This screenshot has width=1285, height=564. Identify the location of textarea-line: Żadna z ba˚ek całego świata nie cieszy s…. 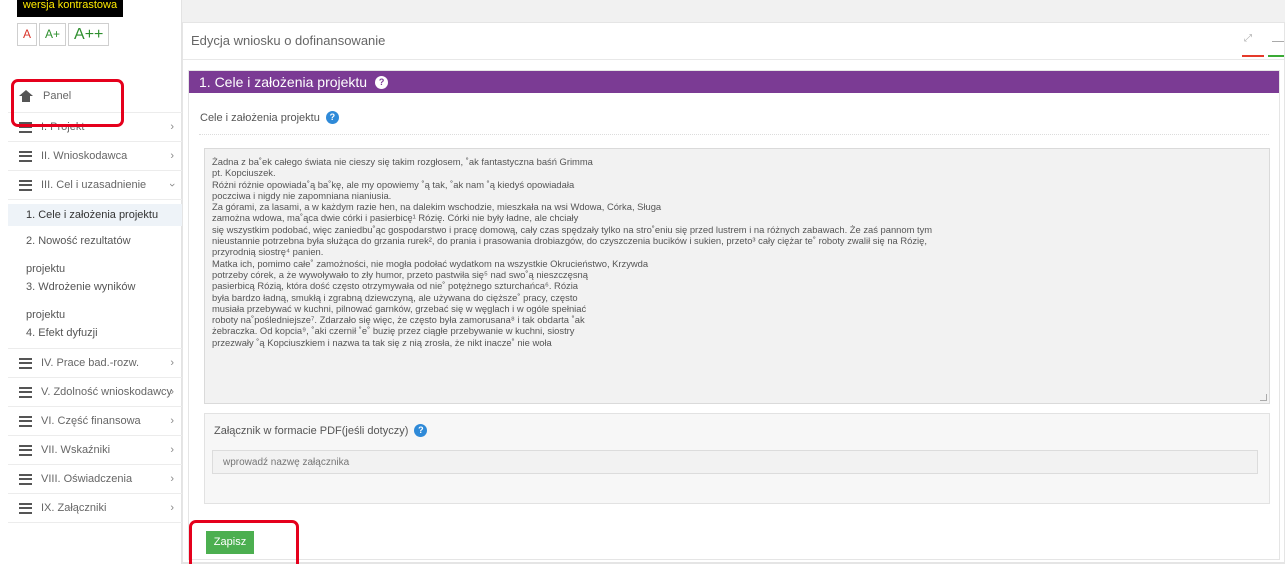
(402, 161).